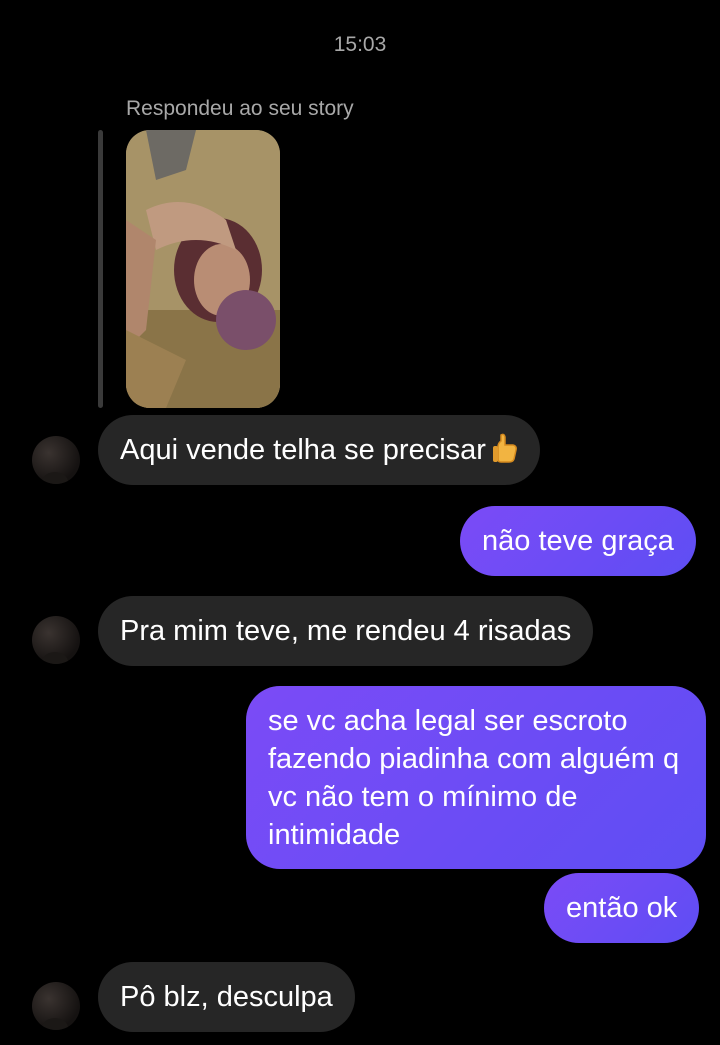  I want to click on message-bubble-incoming: Pra mim teve, me rendeu 4 risadas, so click(346, 631).